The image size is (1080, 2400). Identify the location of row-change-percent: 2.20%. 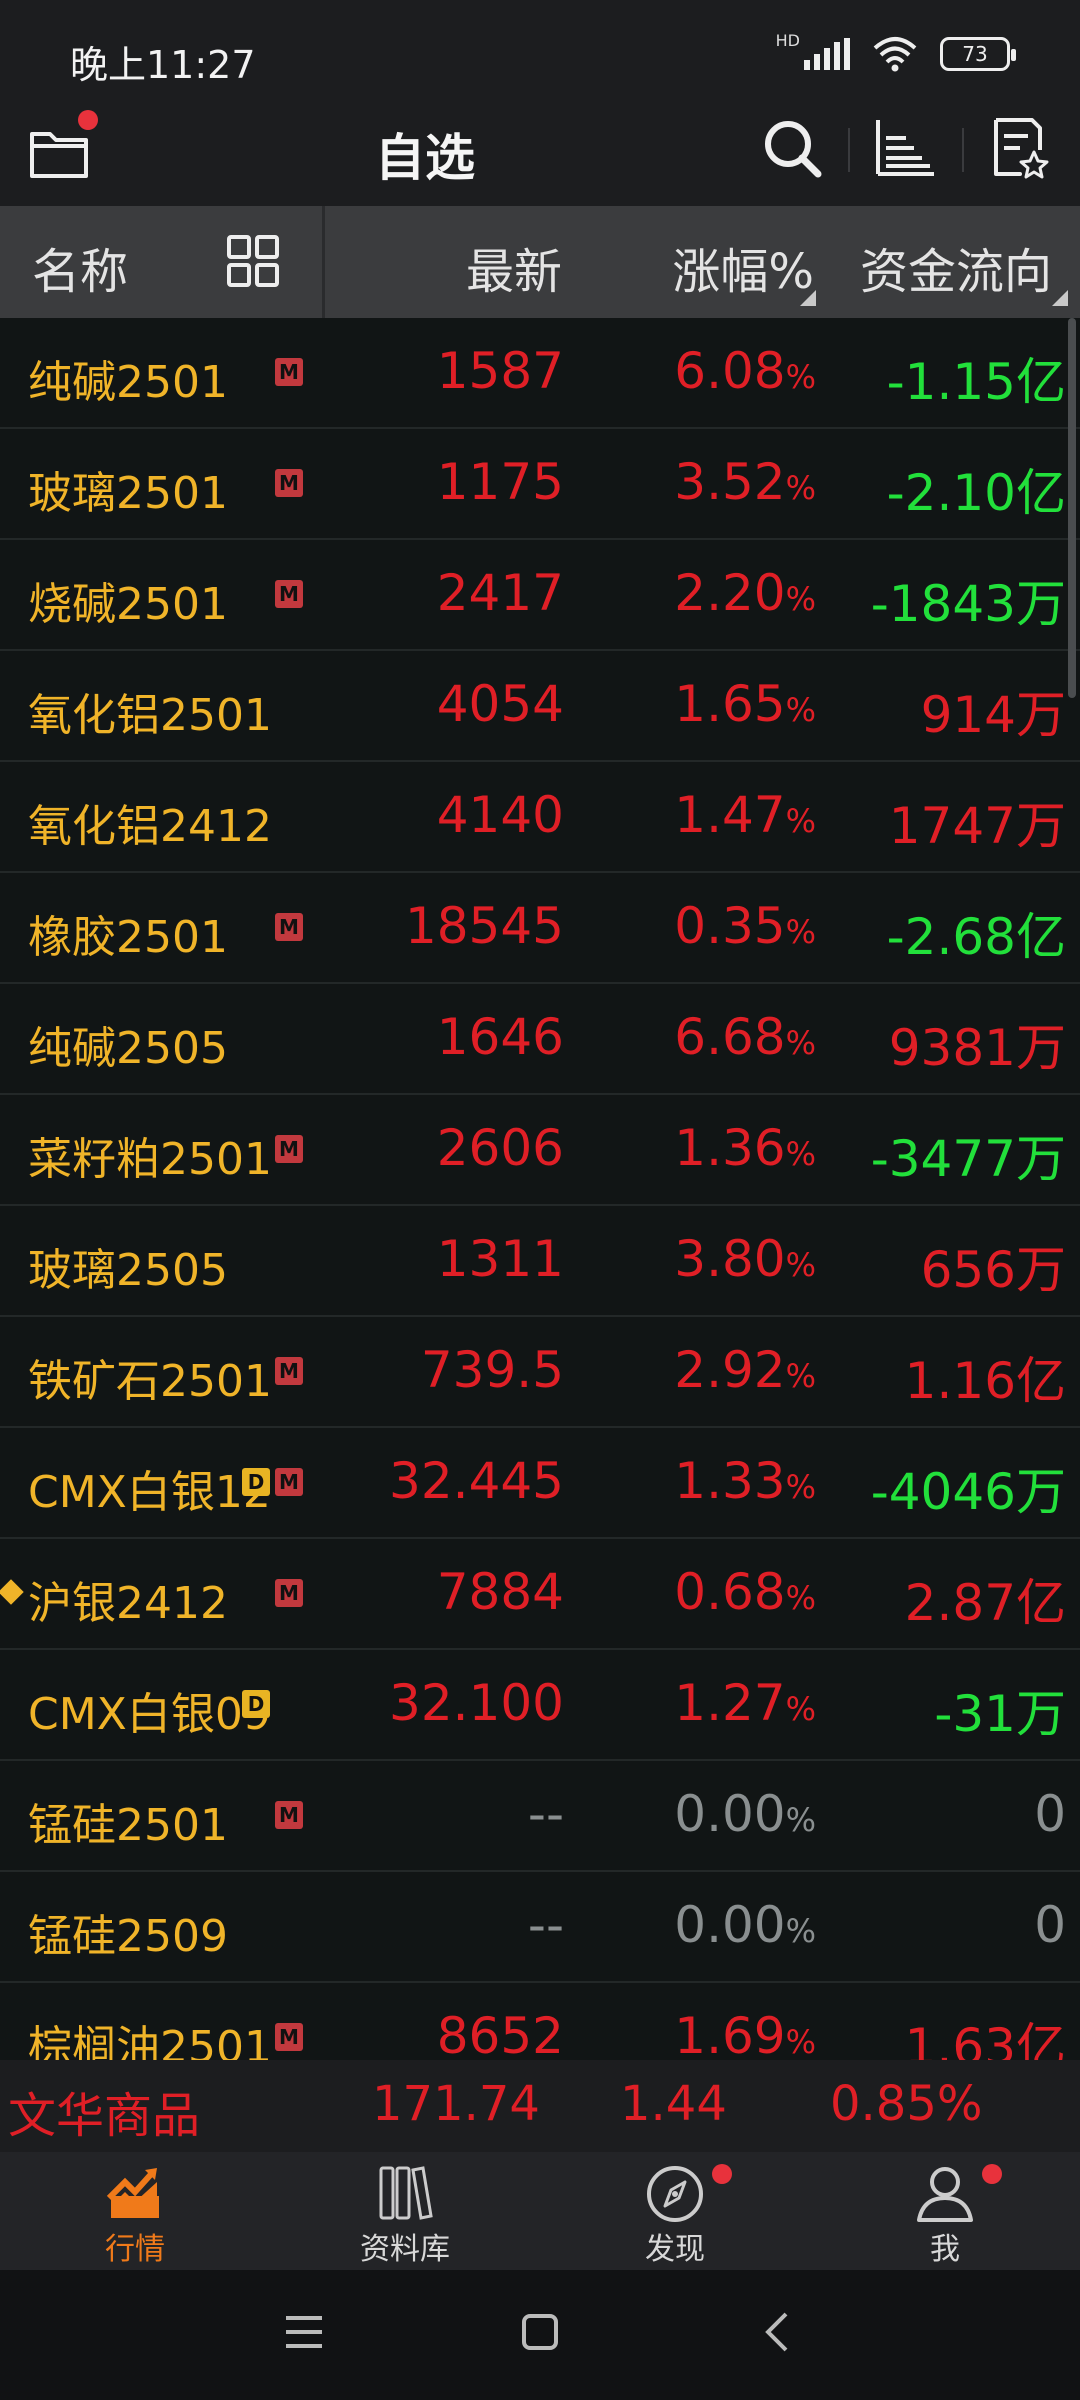
(745, 593).